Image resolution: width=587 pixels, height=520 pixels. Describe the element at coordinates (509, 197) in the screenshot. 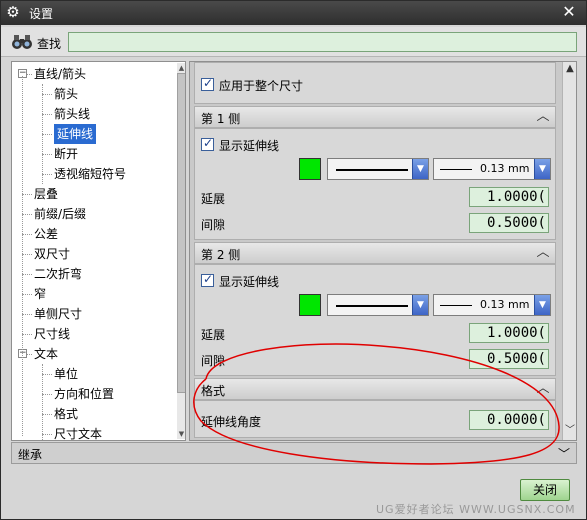

I see `side1-extend-field: 1.0000(` at that location.